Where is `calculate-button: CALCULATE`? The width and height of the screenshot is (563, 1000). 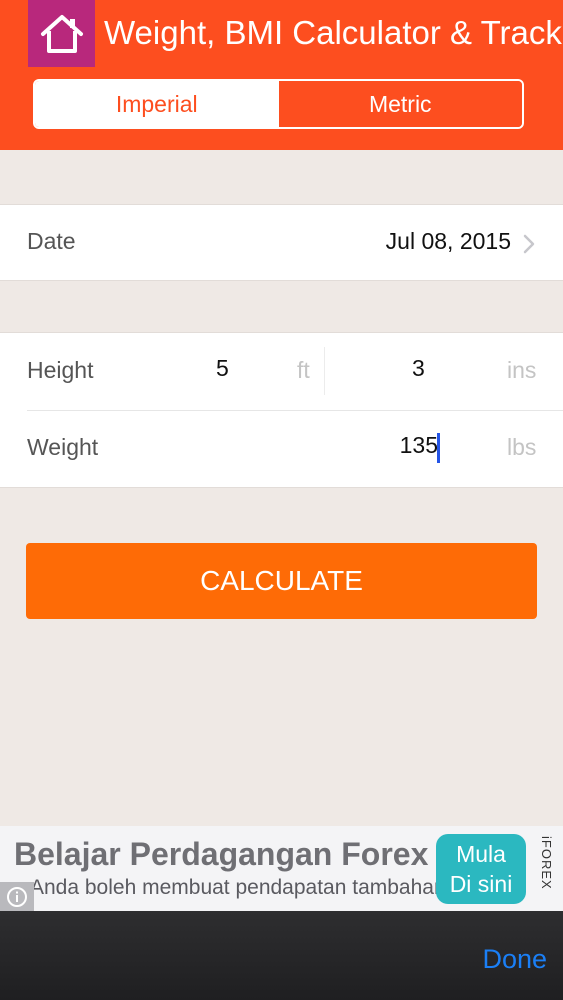
calculate-button: CALCULATE is located at coordinates (281, 581).